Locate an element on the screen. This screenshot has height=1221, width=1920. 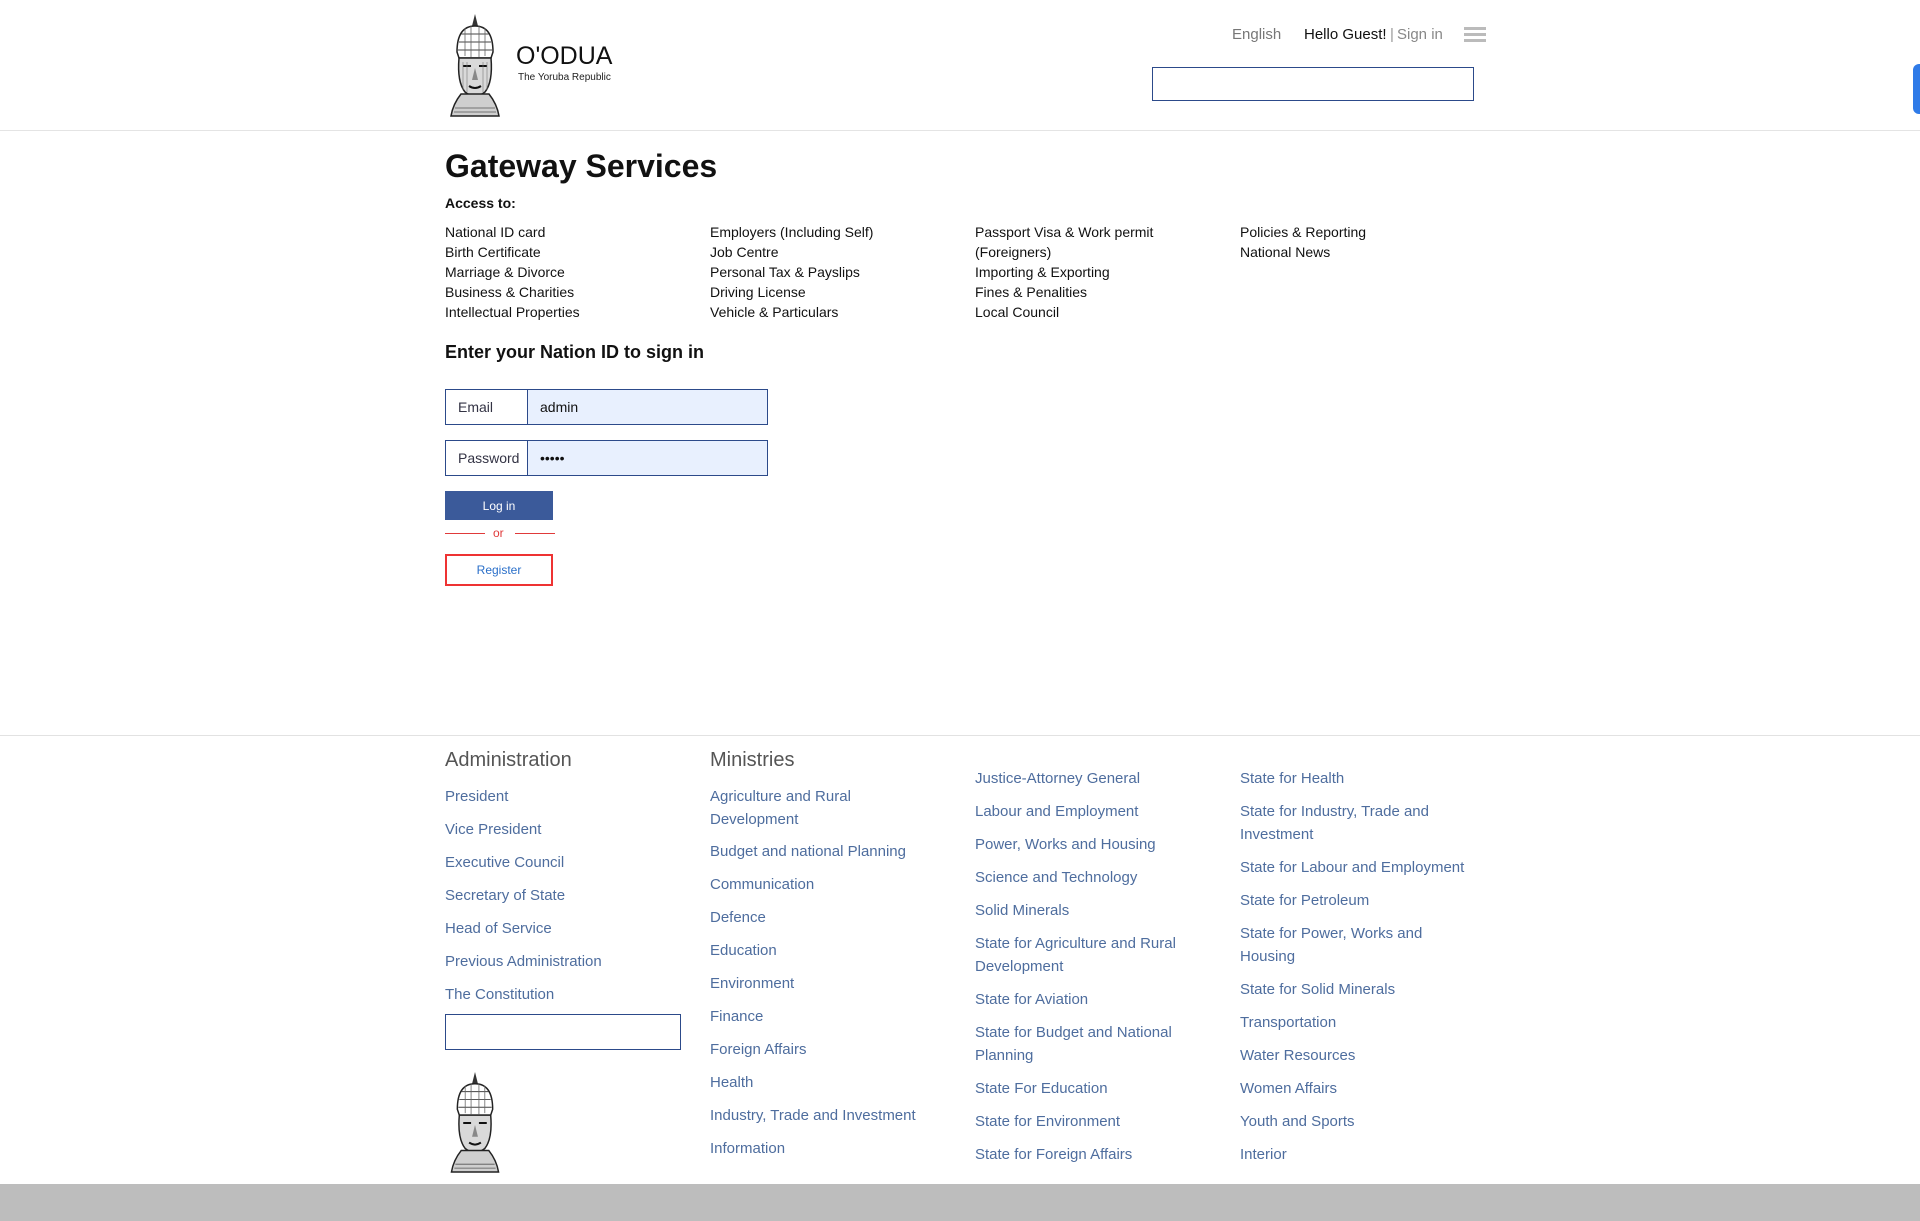
header-search-input is located at coordinates (1313, 84).